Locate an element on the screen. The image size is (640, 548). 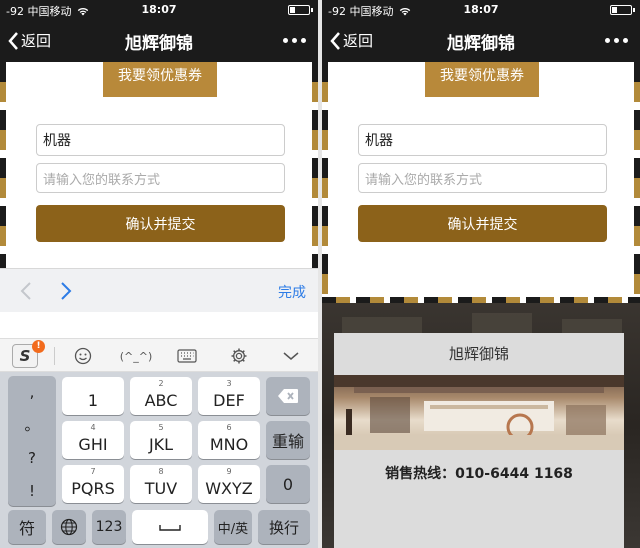
space-key is located at coordinates (170, 527).